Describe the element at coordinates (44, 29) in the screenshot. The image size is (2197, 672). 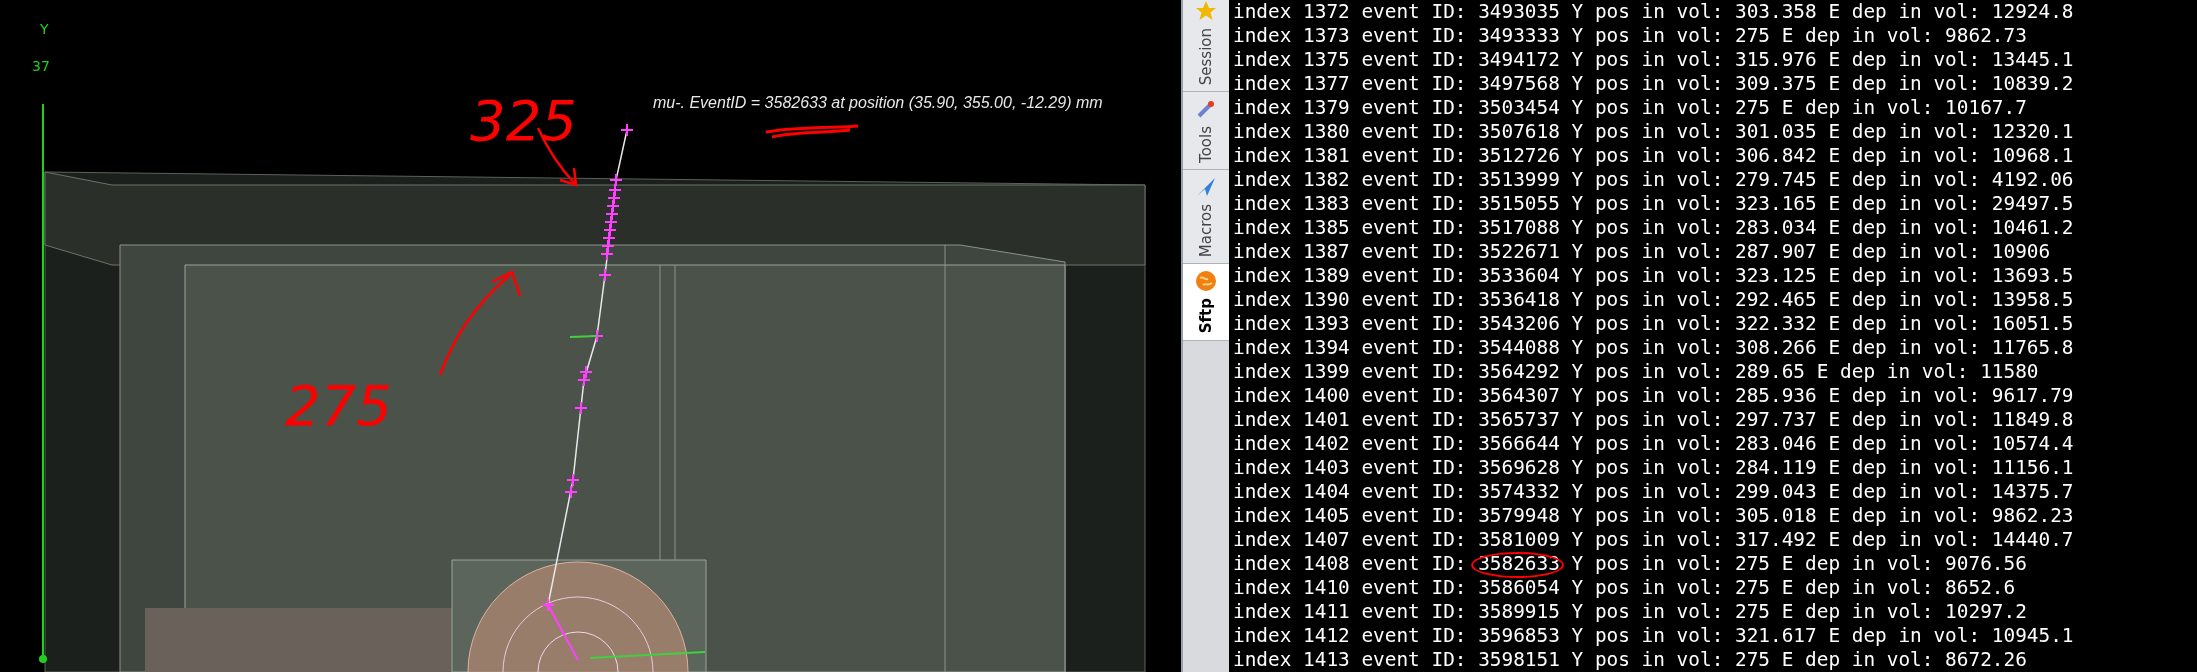
I see `axis-label: Y` at that location.